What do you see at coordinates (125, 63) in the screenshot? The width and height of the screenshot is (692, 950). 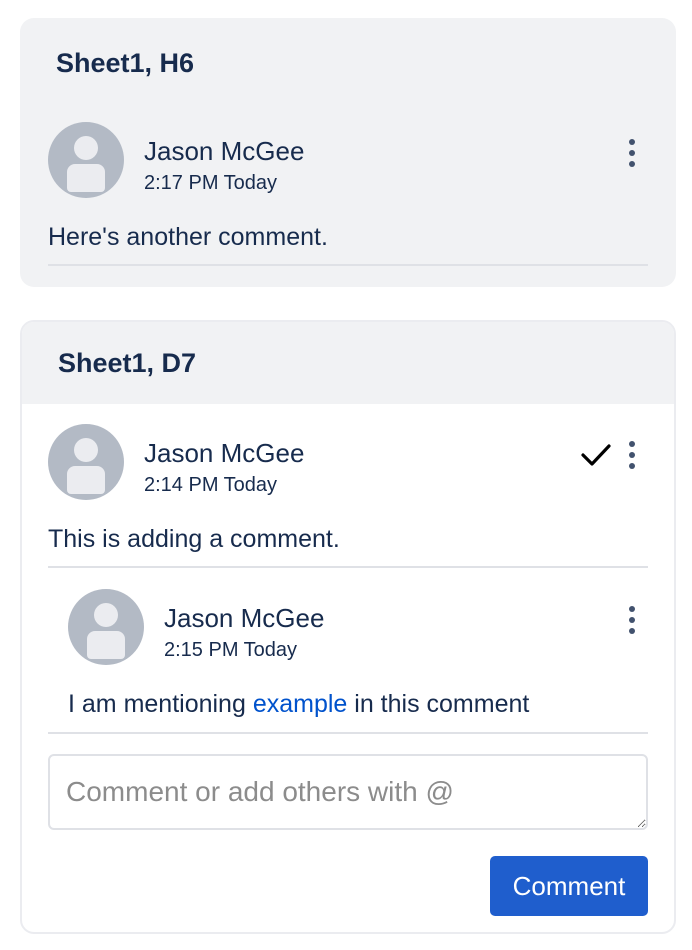 I see `thread-title: Sheet1, H6` at bounding box center [125, 63].